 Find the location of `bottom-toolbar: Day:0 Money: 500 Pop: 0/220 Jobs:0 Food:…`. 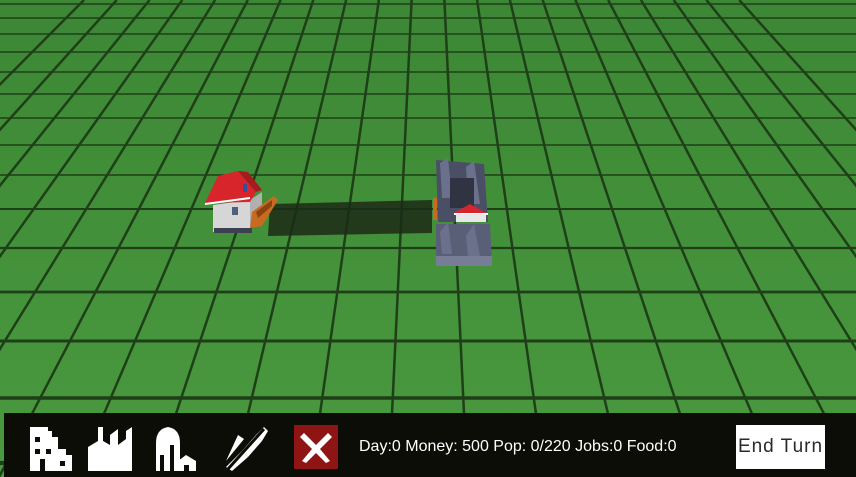

bottom-toolbar: Day:0 Money: 500 Pop: 0/220 Jobs:0 Food:… is located at coordinates (430, 445).